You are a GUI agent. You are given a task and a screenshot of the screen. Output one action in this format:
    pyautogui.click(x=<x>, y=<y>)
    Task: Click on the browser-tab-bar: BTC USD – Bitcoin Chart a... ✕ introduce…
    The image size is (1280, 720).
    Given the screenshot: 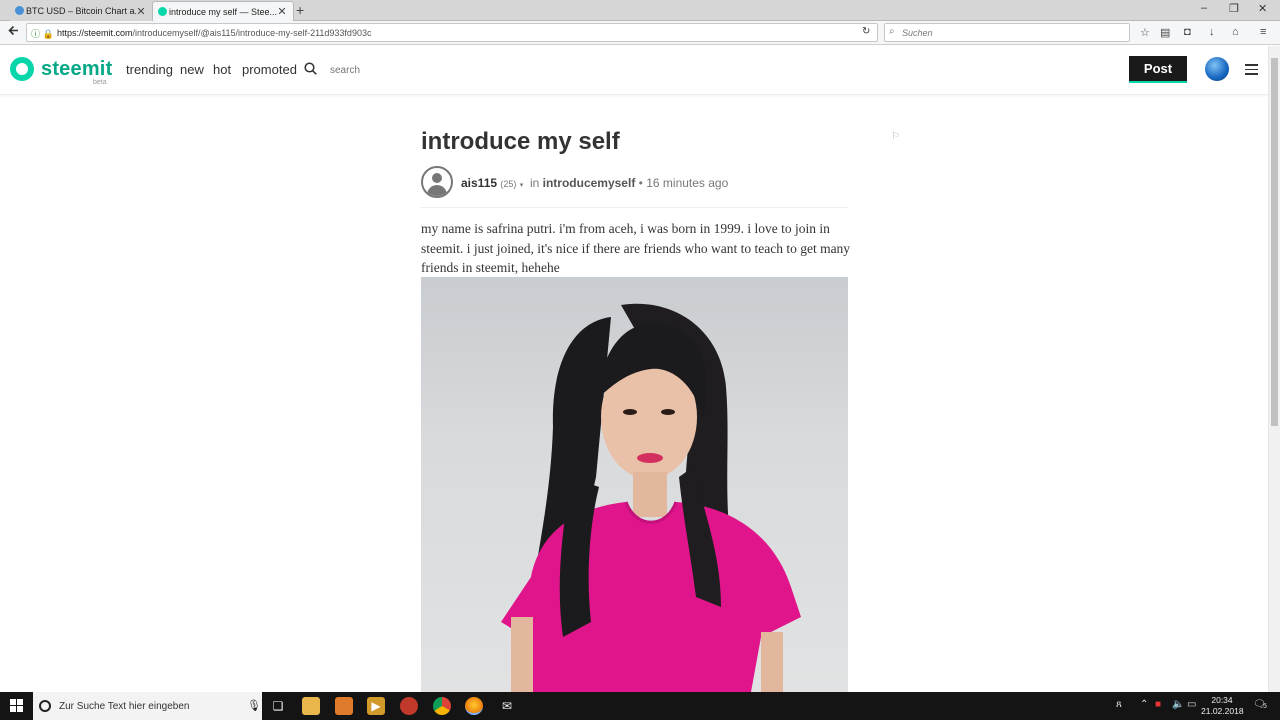 What is the action you would take?
    pyautogui.click(x=640, y=10)
    